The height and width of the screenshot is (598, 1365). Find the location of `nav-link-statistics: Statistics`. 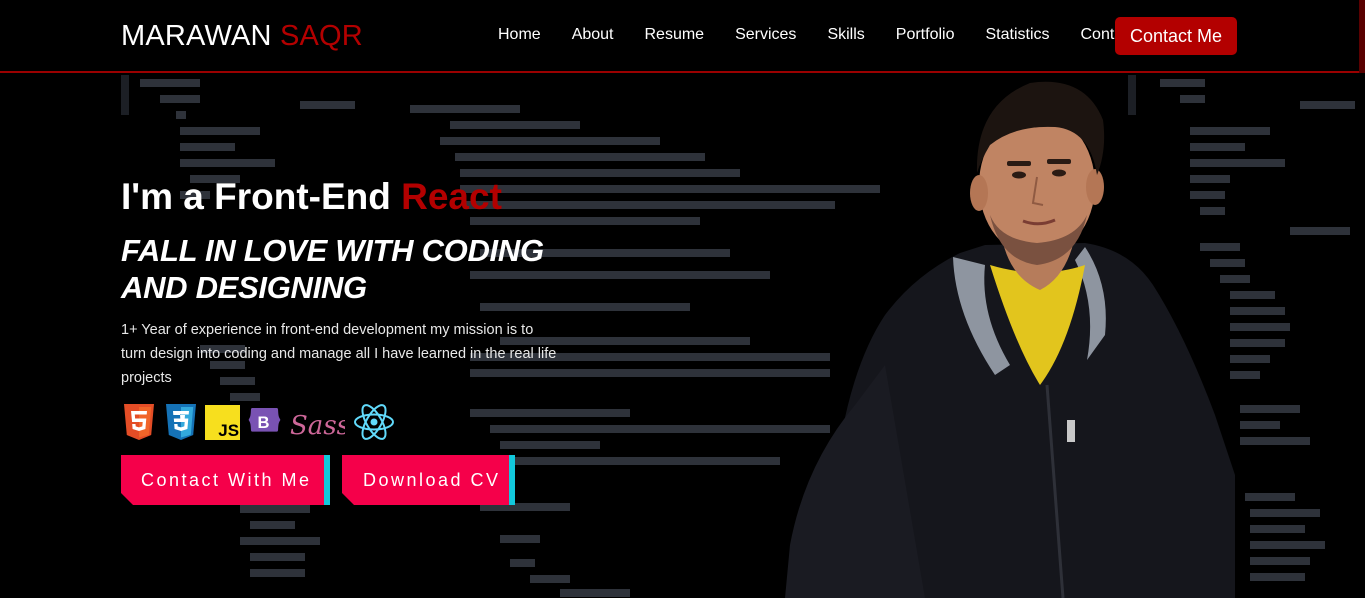

nav-link-statistics: Statistics is located at coordinates (1017, 35).